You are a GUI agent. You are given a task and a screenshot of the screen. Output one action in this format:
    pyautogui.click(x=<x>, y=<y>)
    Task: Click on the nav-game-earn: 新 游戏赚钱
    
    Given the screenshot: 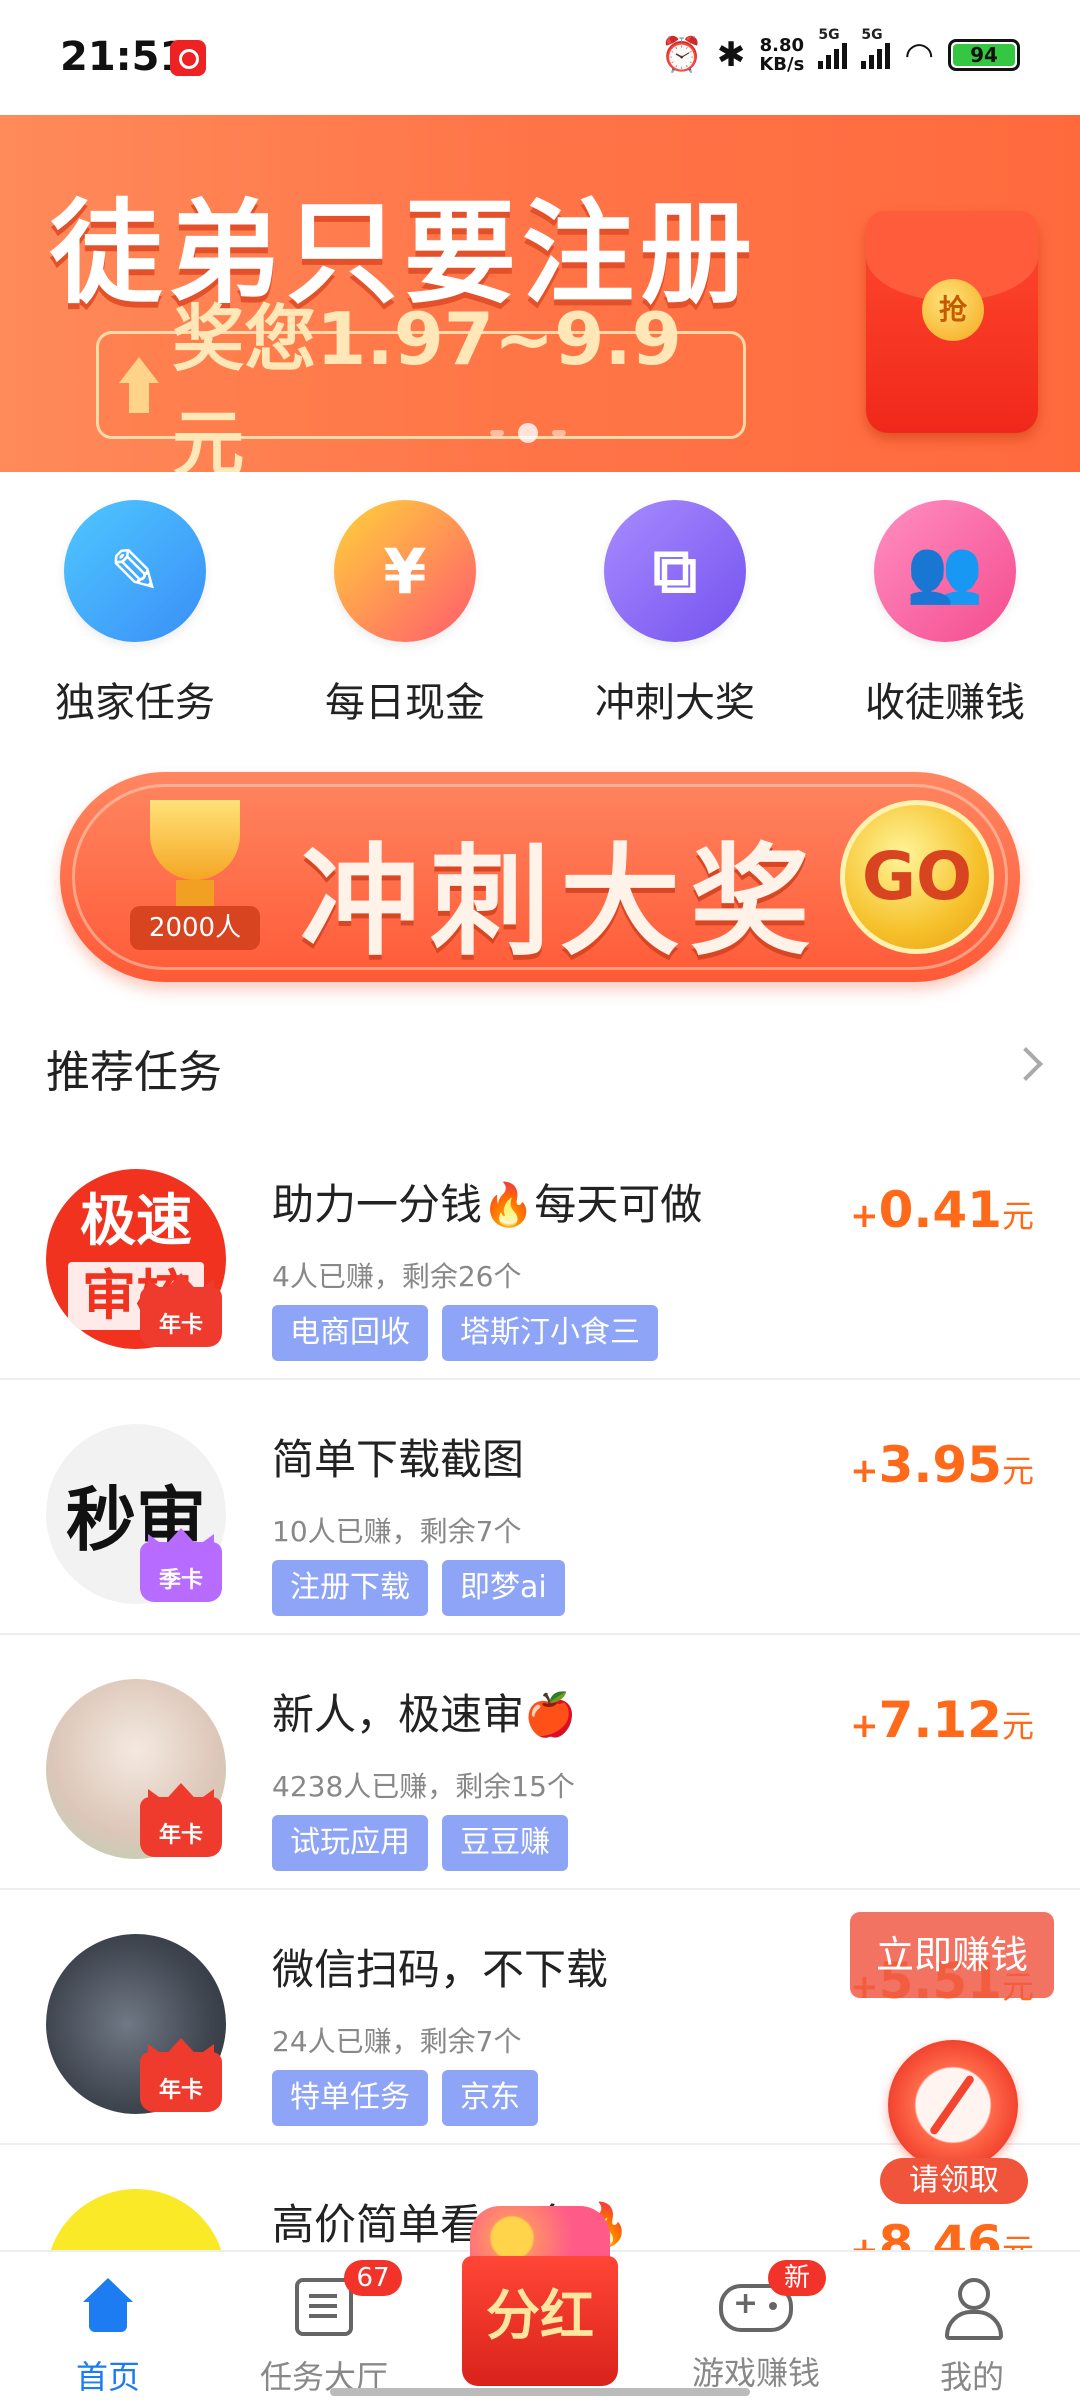 What is the action you would take?
    pyautogui.click(x=756, y=2326)
    